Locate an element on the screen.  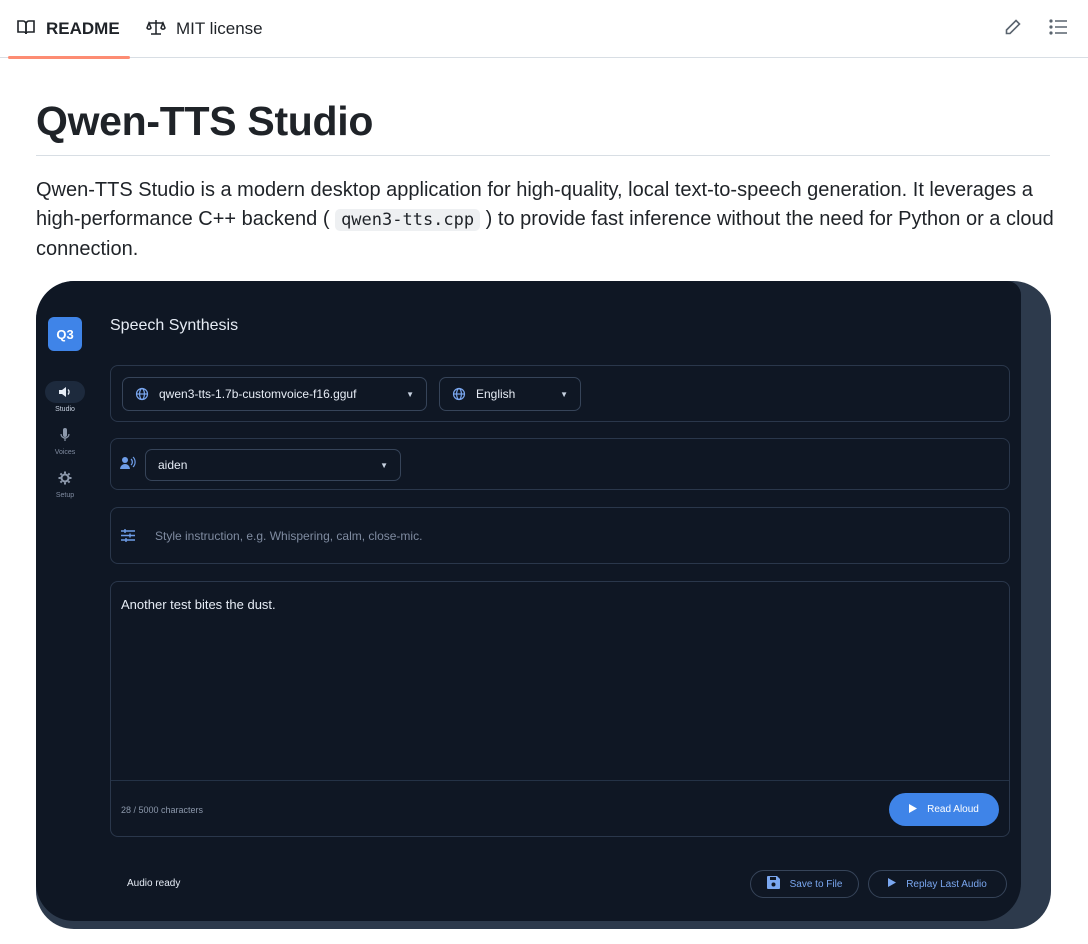
tab-readme-label: README is located at coordinates (83, 28).